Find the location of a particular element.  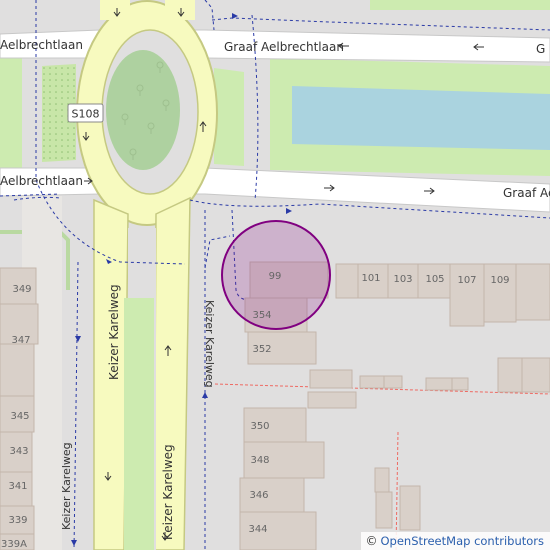

street-label-keizer-right: Keizer Karelweg is located at coordinates (209, 344).